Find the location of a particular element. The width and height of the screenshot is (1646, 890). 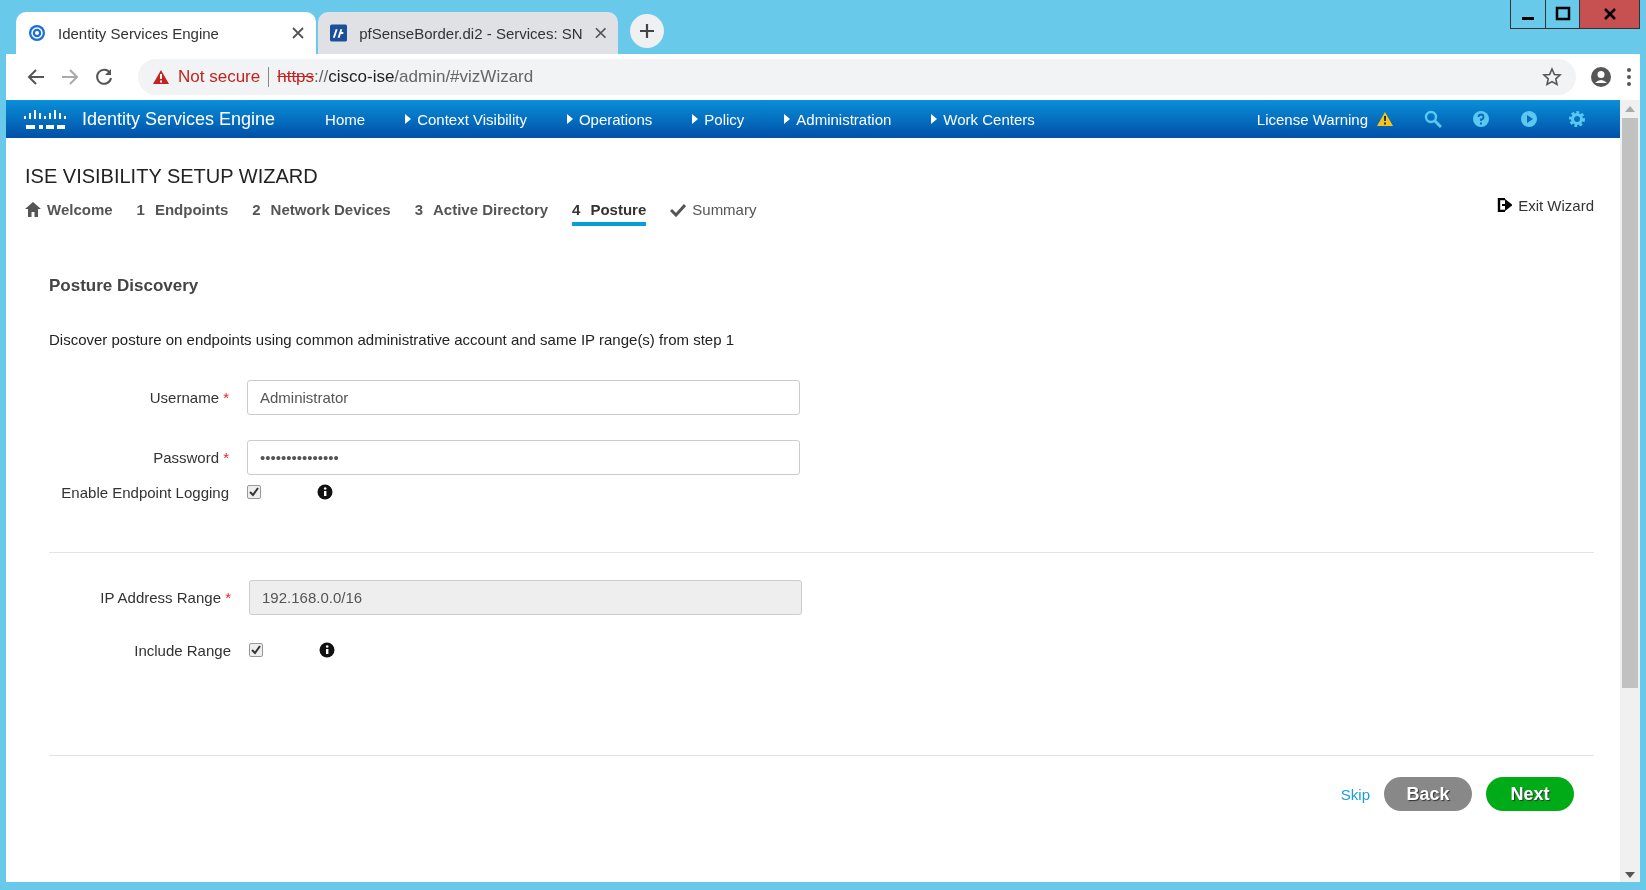

field-label: Username * is located at coordinates (188, 397).